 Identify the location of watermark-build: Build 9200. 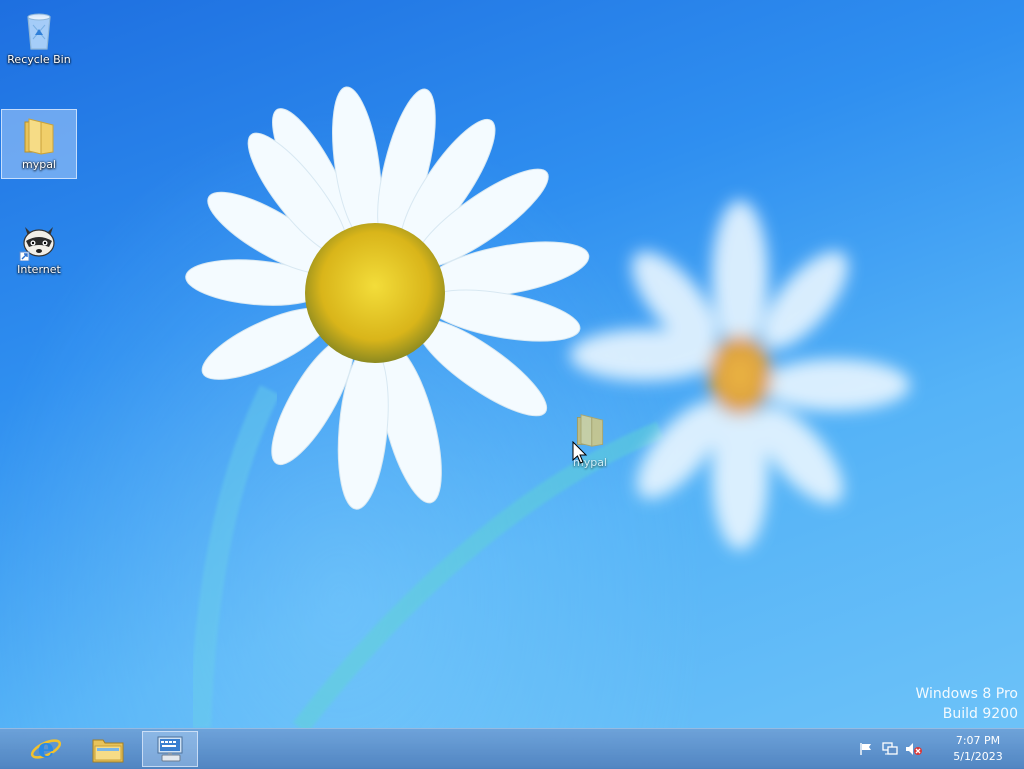
(980, 714).